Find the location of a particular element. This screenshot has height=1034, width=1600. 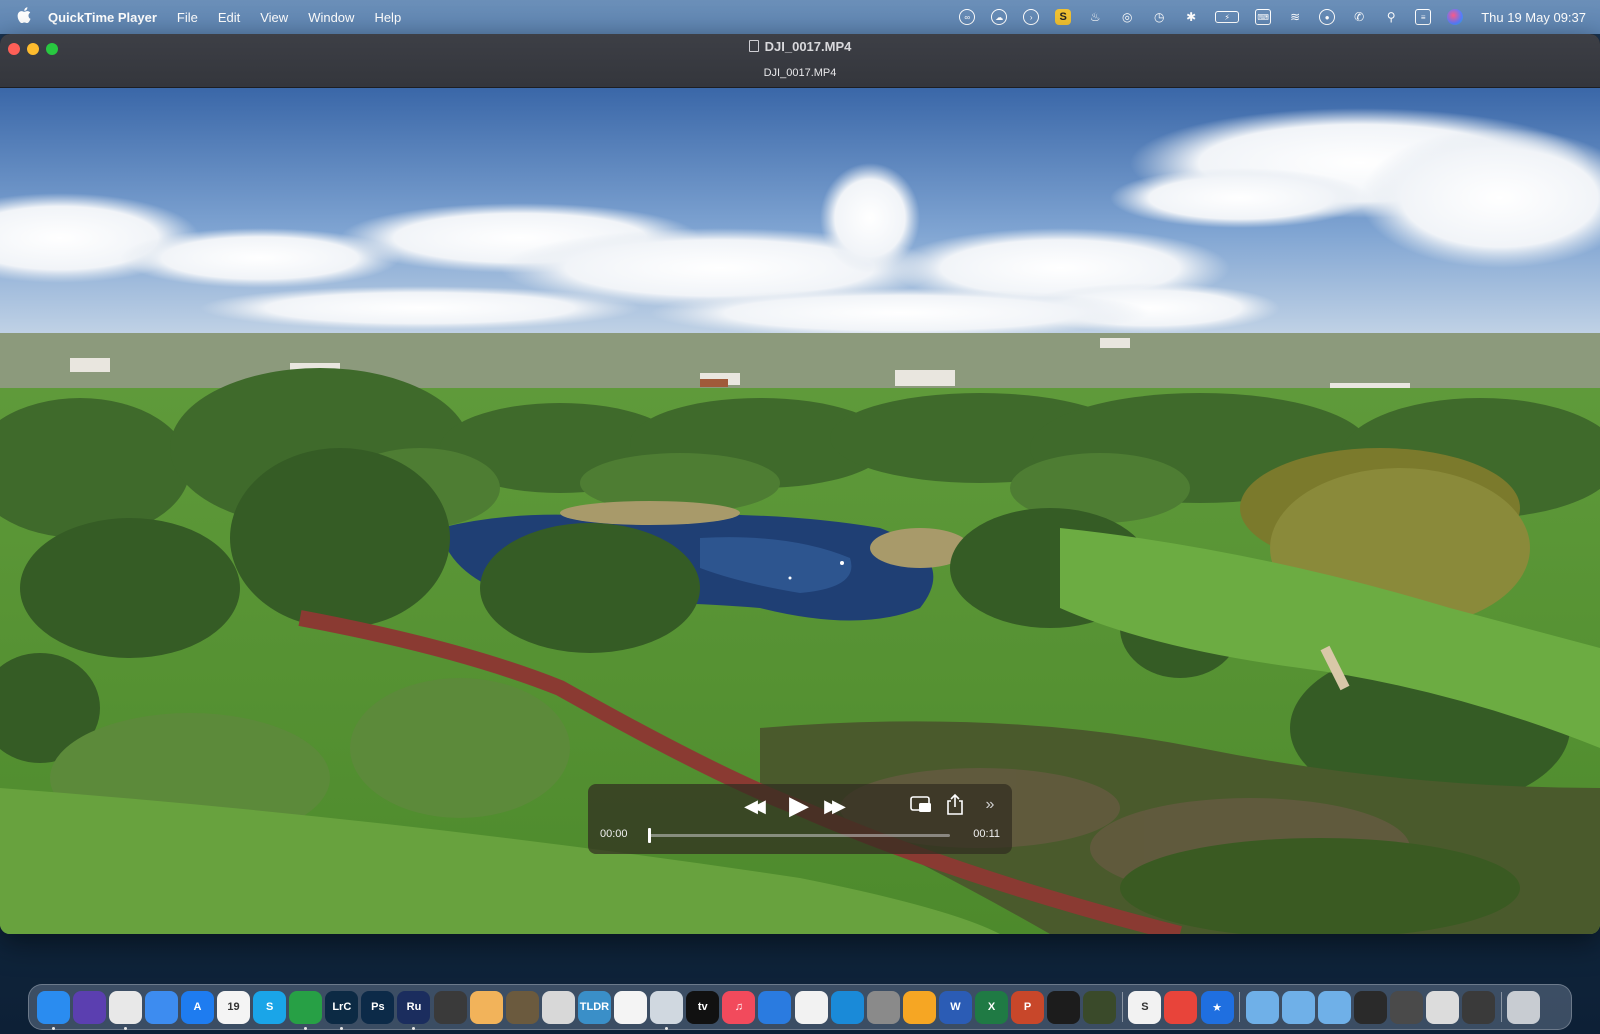

dock-s-app: S is located at coordinates (1145, 1007).